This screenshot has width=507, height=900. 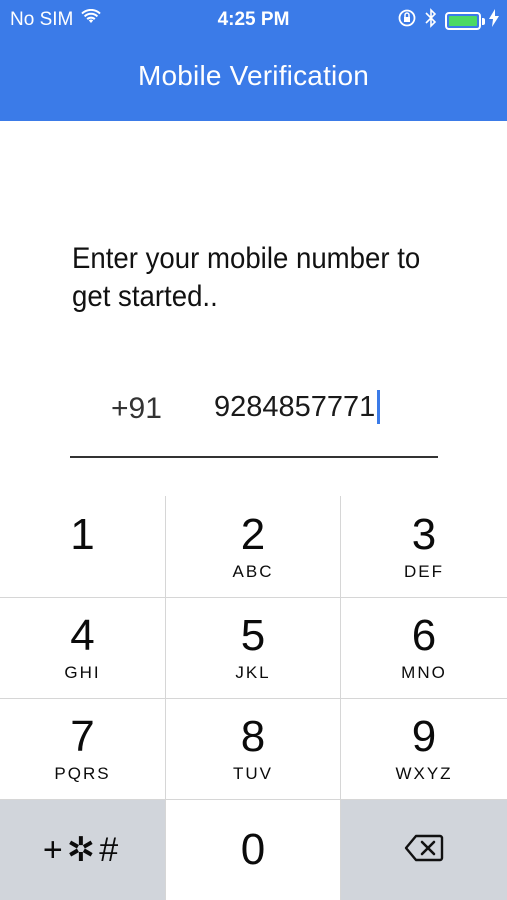 I want to click on charging-bolt-icon, so click(x=494, y=20).